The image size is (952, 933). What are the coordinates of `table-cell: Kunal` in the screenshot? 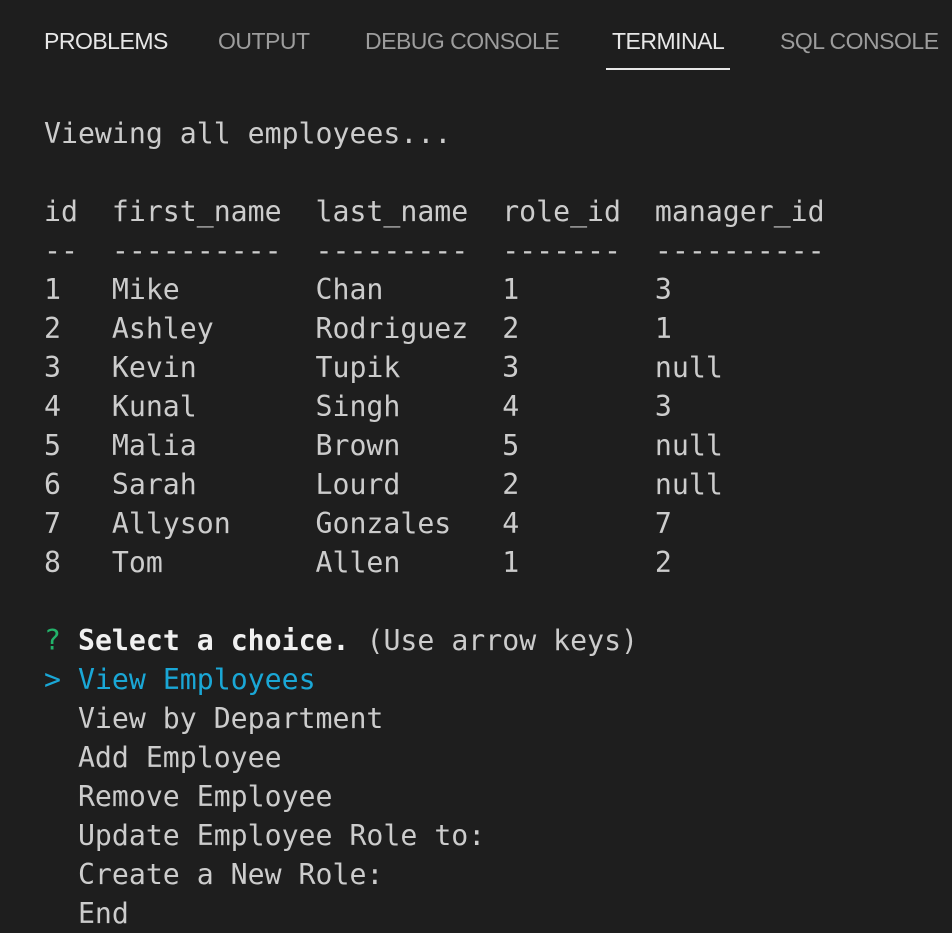 It's located at (154, 406).